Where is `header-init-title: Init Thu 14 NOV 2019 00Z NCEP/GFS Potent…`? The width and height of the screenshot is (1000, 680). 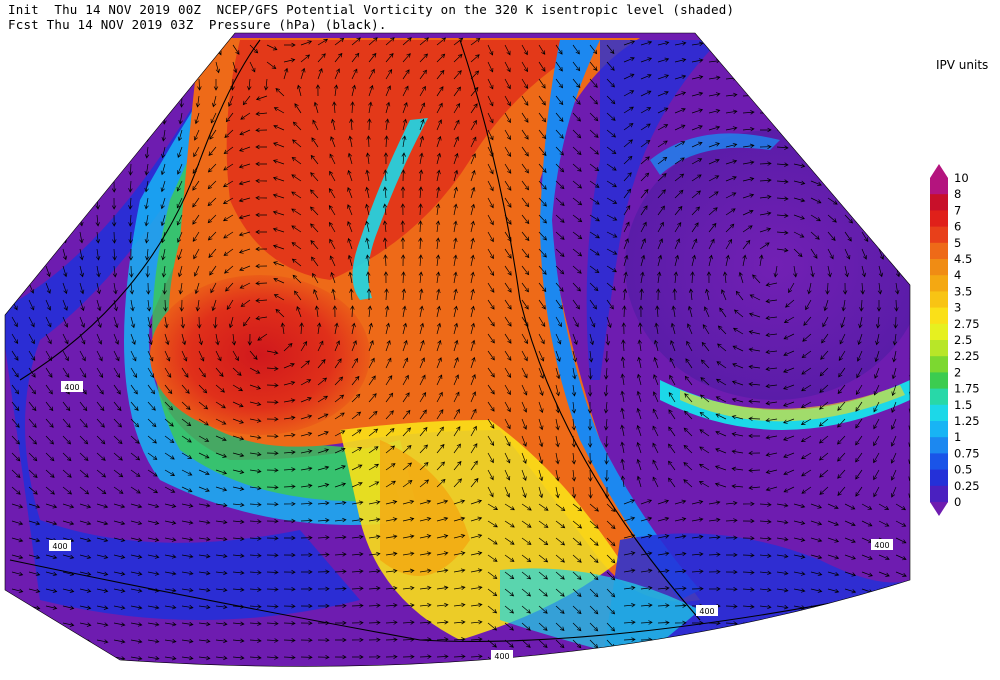
header-init-title: Init Thu 14 NOV 2019 00Z NCEP/GFS Potent… is located at coordinates (371, 9).